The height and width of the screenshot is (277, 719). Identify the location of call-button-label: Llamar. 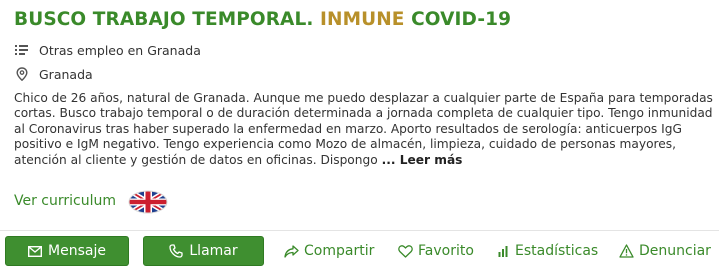
(213, 251).